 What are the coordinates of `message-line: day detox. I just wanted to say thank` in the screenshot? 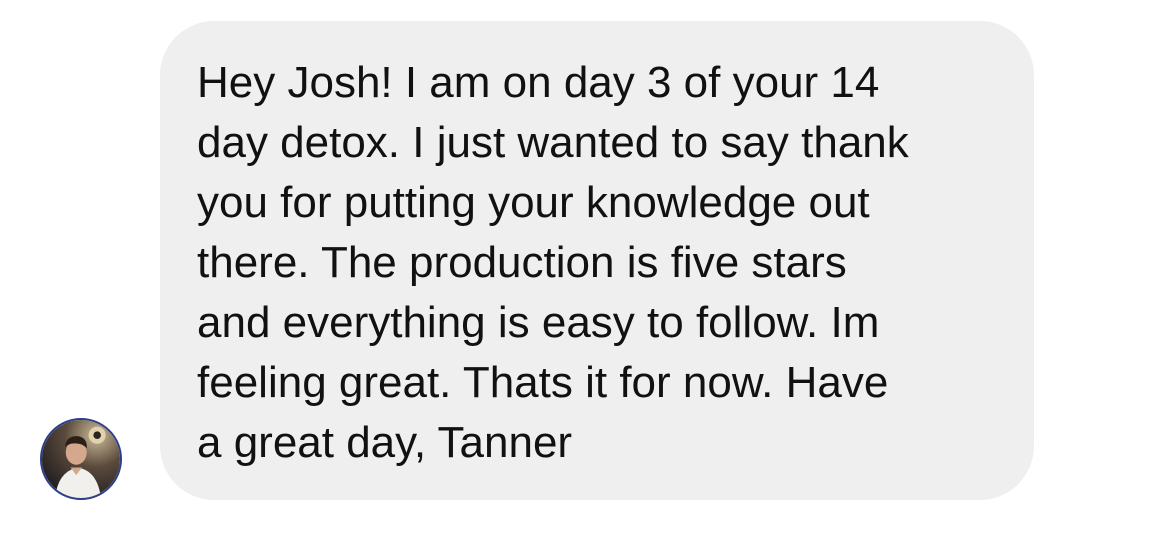 It's located at (553, 142).